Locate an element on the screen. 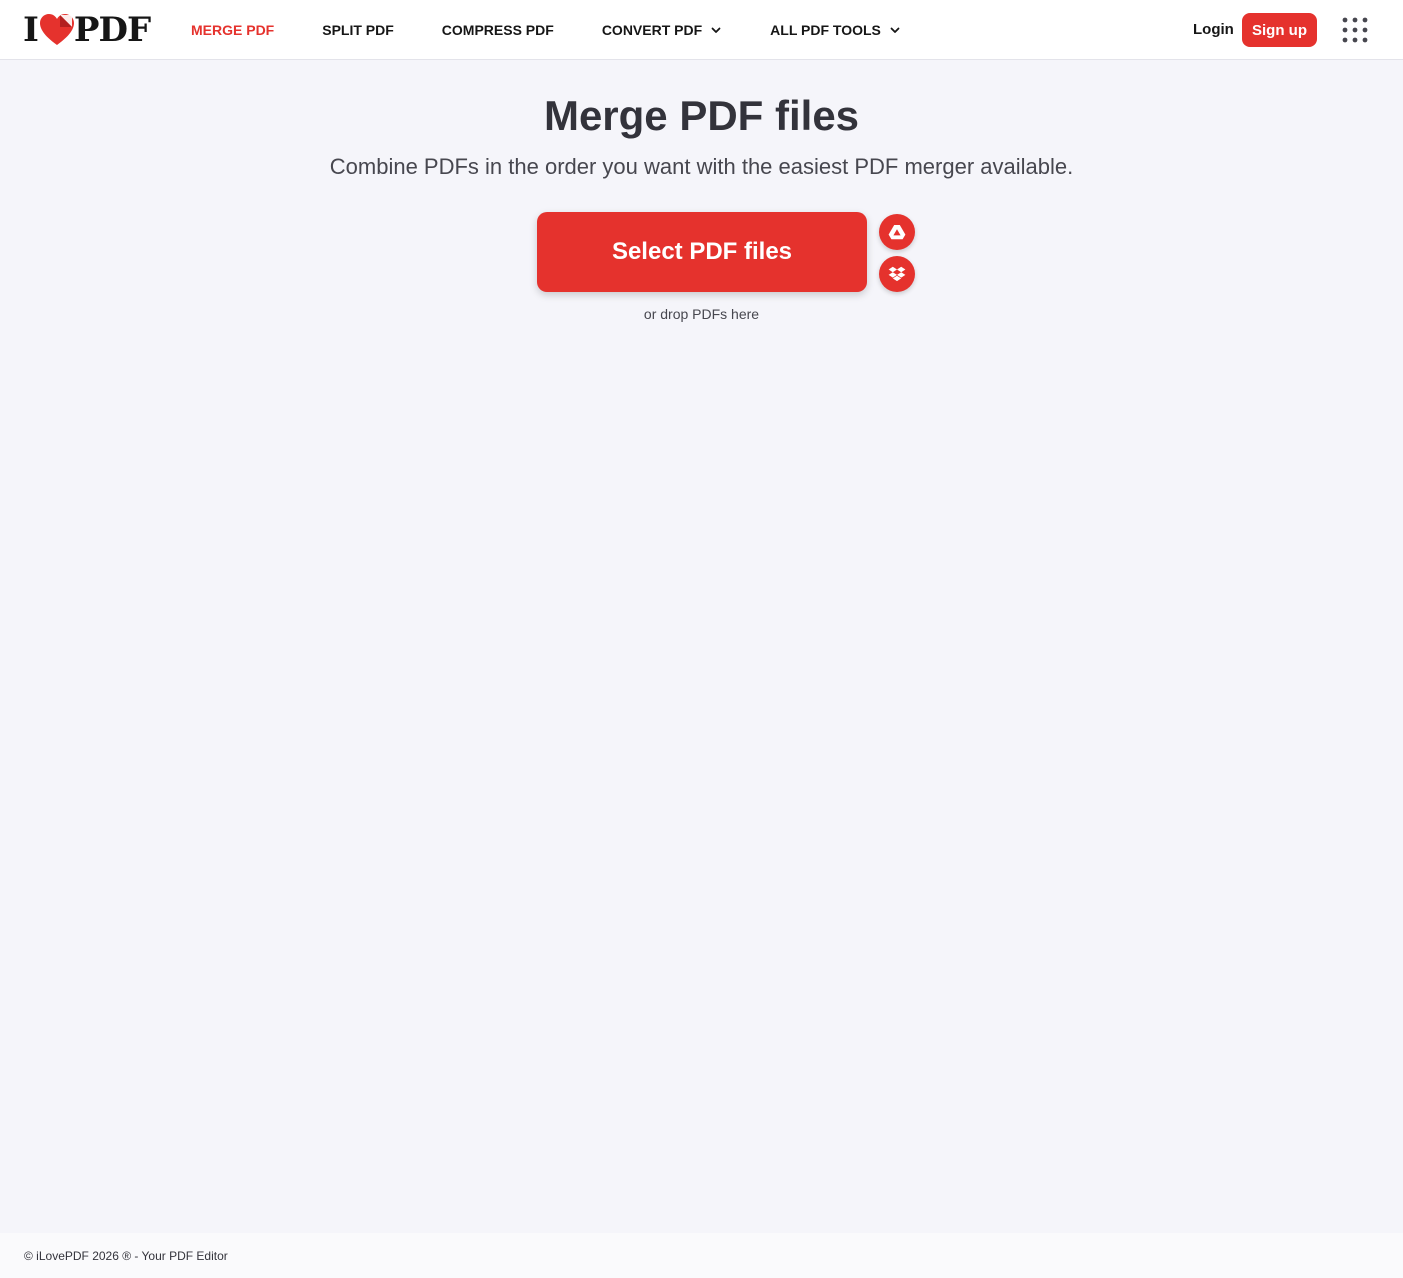 This screenshot has height=1278, width=1403. ilovepdf-logo: I PDF is located at coordinates (87, 30).